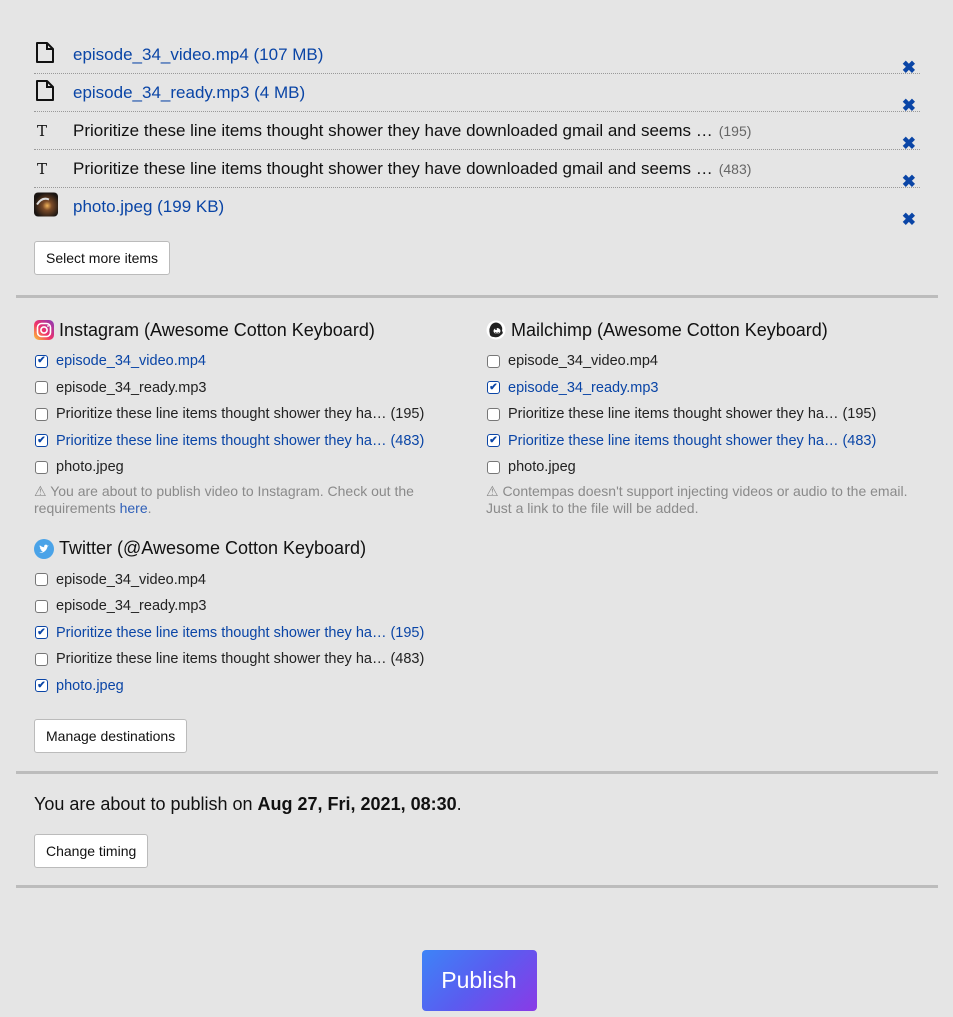 Image resolution: width=953 pixels, height=1017 pixels. What do you see at coordinates (44, 548) in the screenshot?
I see `twitter-icon` at bounding box center [44, 548].